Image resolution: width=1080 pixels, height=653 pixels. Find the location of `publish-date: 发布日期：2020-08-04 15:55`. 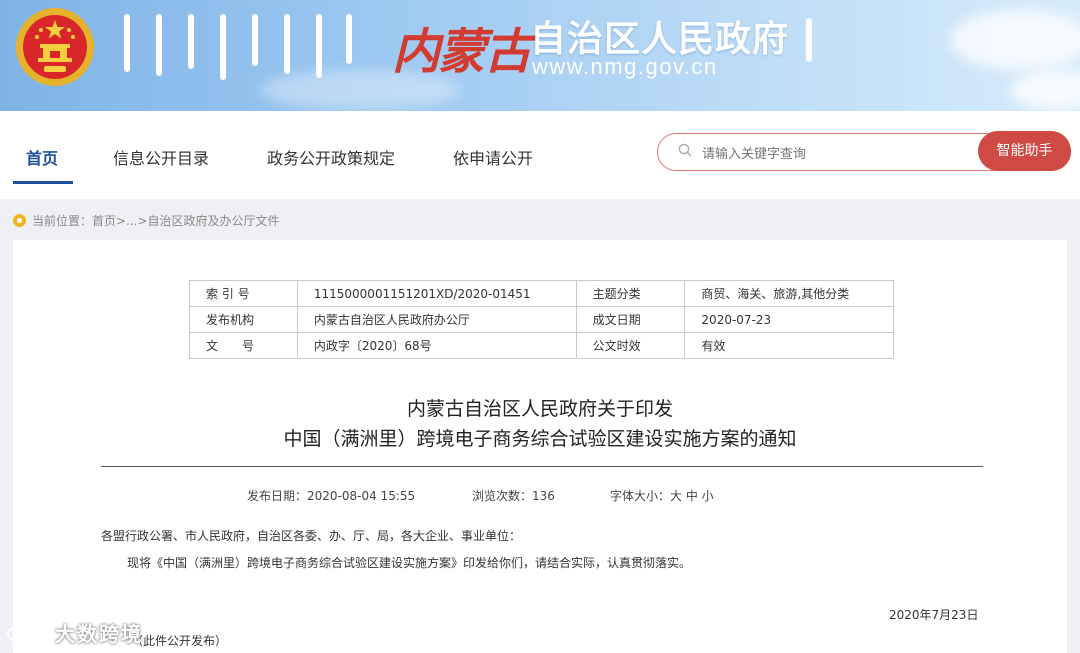

publish-date: 发布日期：2020-08-04 15:55 is located at coordinates (331, 496).